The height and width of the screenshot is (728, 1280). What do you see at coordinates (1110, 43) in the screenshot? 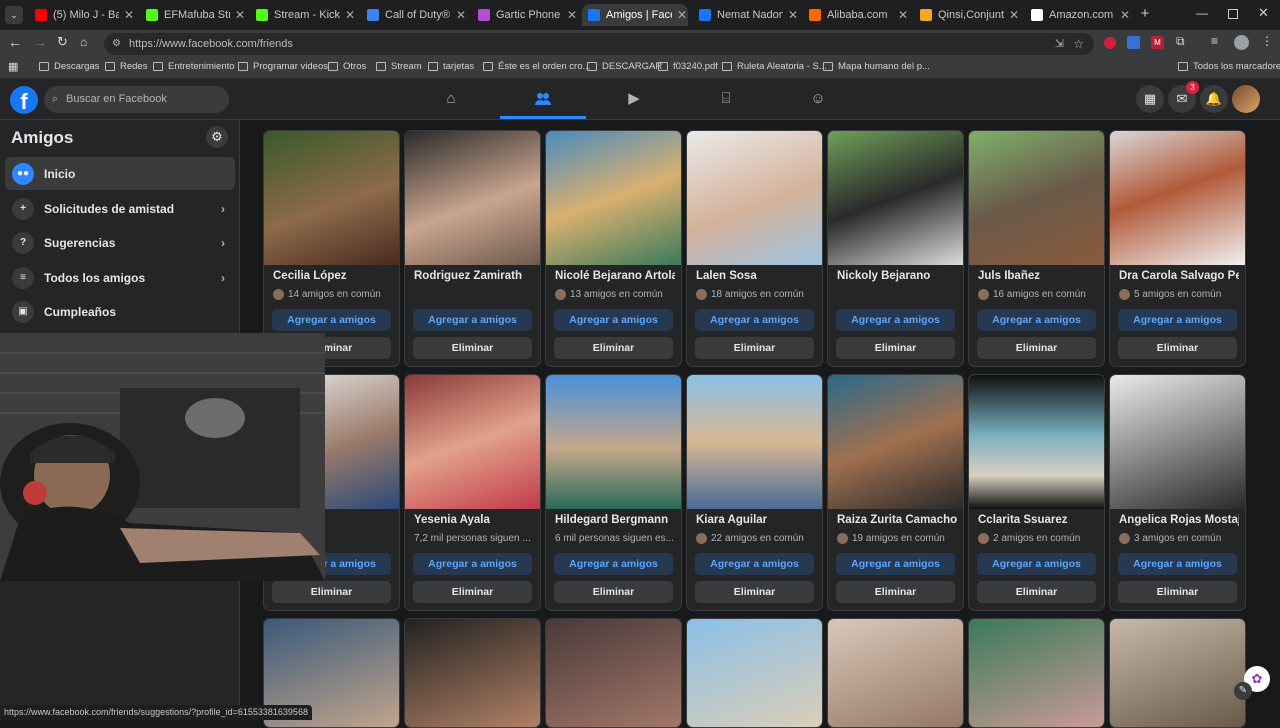
I see `extension-red-icon` at bounding box center [1110, 43].